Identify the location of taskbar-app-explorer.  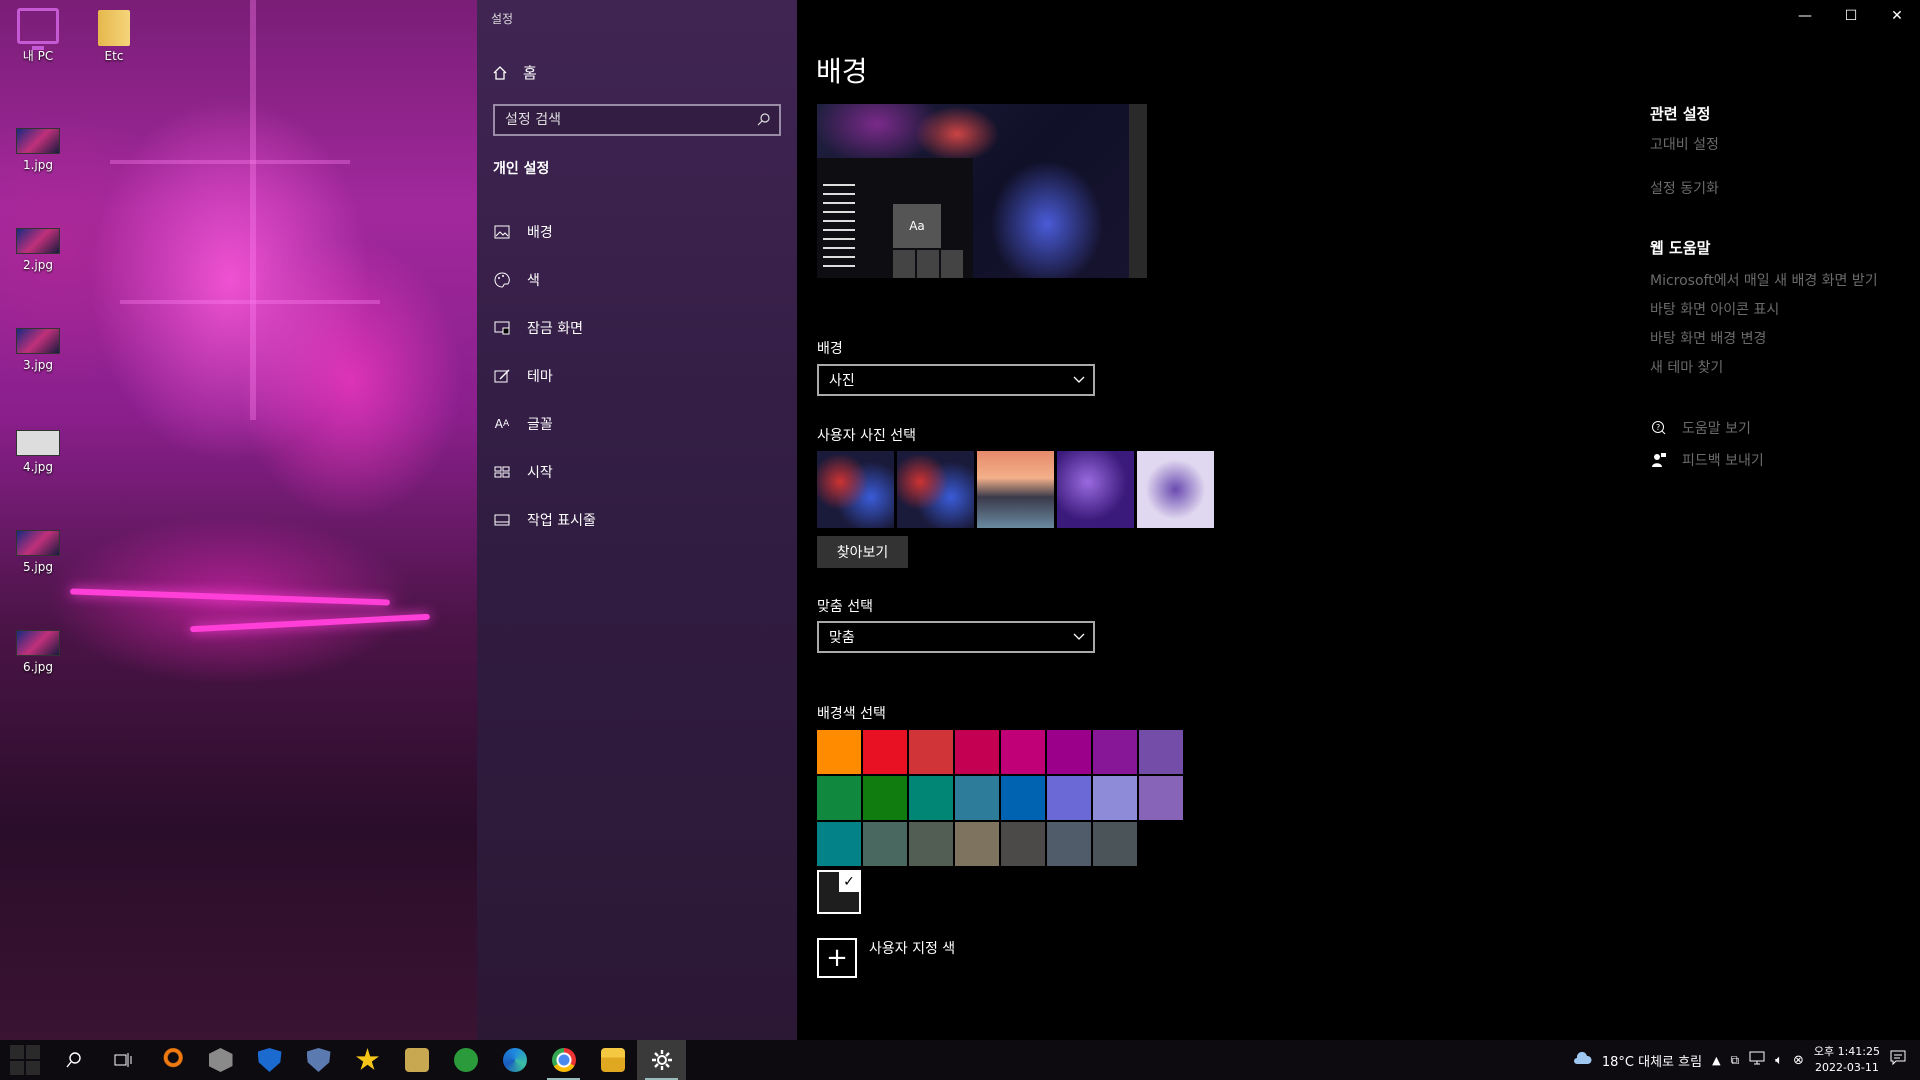
(612, 1060).